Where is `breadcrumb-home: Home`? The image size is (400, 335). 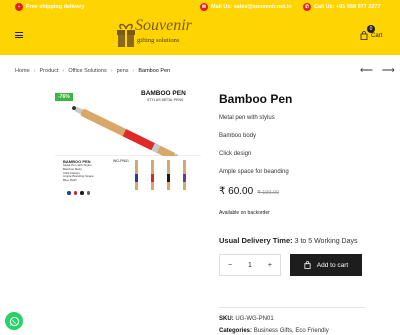
breadcrumb-home: Home is located at coordinates (22, 71).